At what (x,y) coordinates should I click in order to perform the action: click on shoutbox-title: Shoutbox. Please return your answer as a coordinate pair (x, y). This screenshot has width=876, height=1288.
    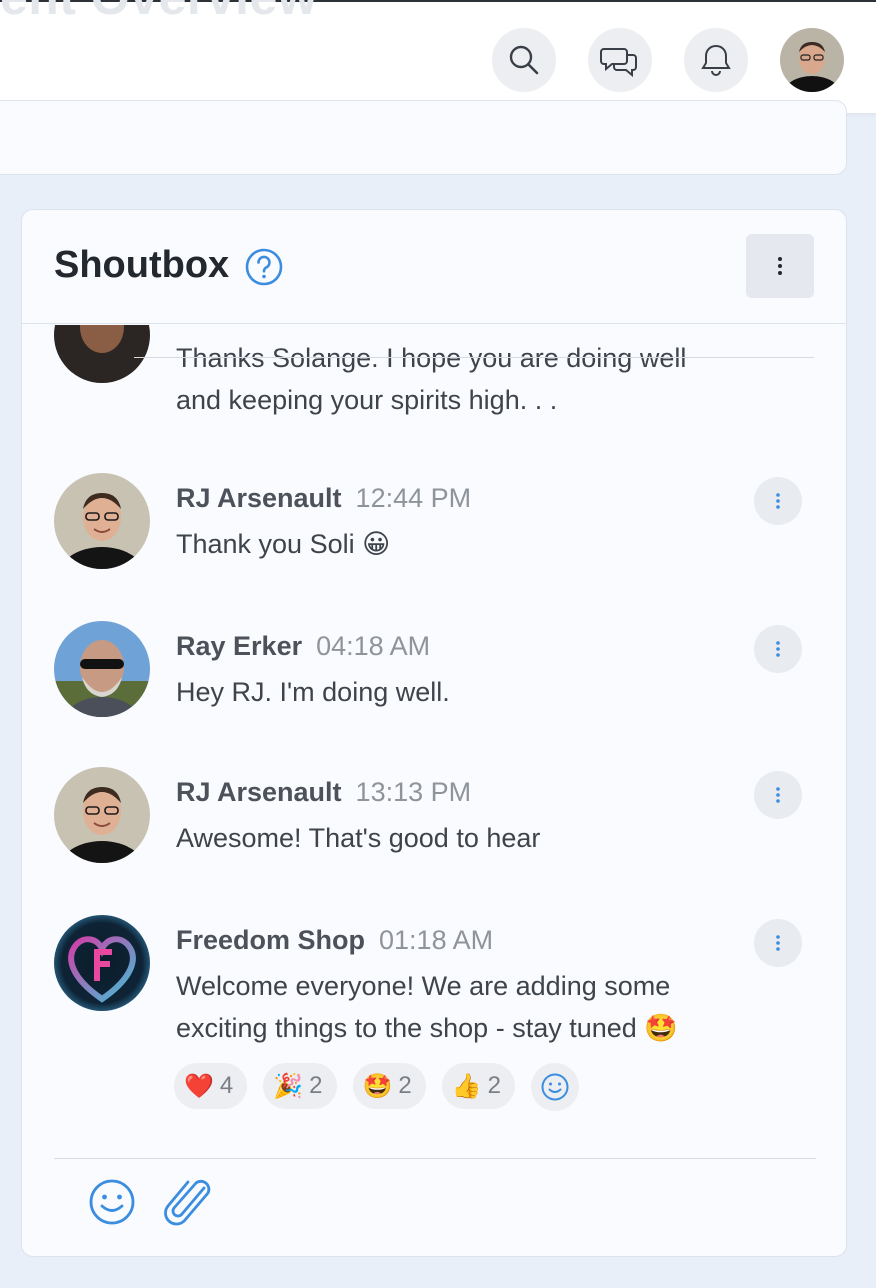
    Looking at the image, I should click on (142, 265).